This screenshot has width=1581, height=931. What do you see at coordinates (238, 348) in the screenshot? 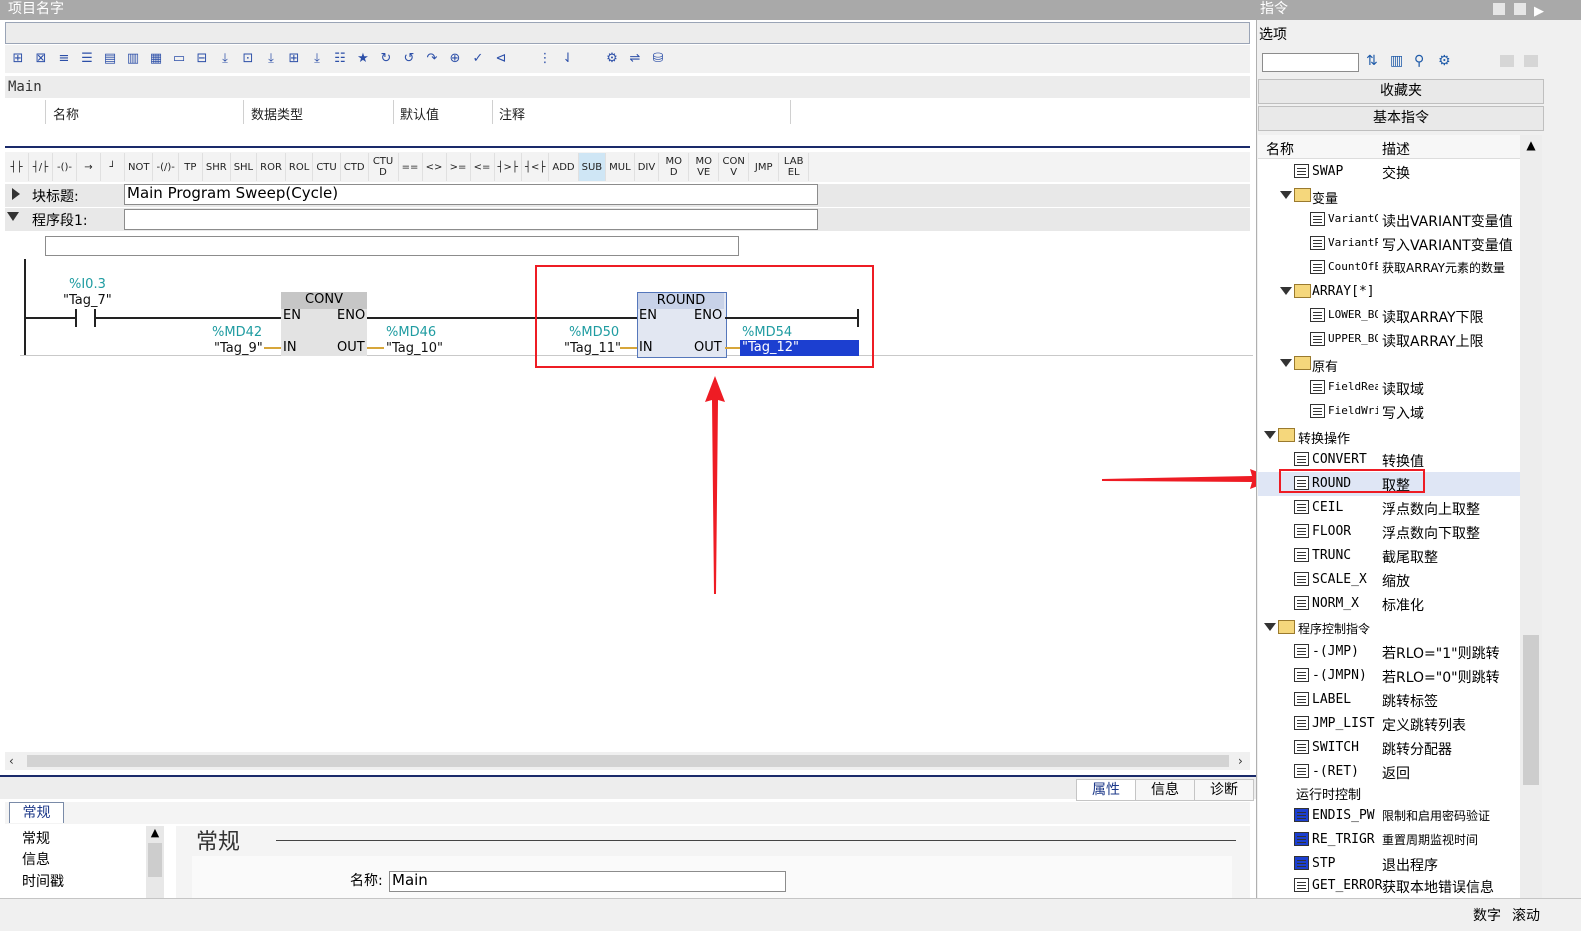
I see `conv-in-tag: "Tag_9"` at bounding box center [238, 348].